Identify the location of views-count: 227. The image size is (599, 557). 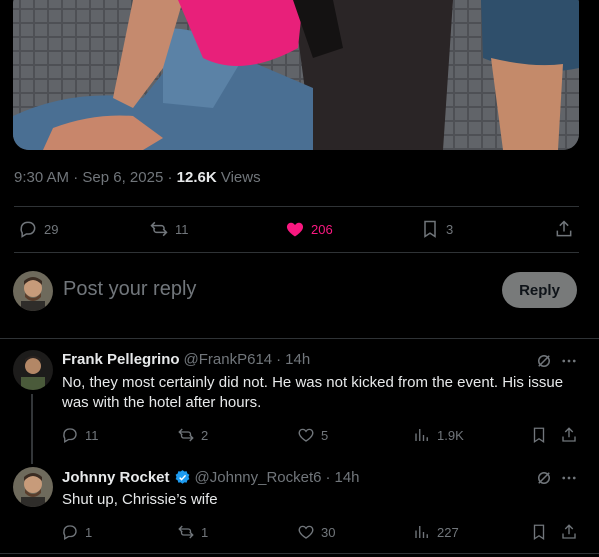
(448, 532).